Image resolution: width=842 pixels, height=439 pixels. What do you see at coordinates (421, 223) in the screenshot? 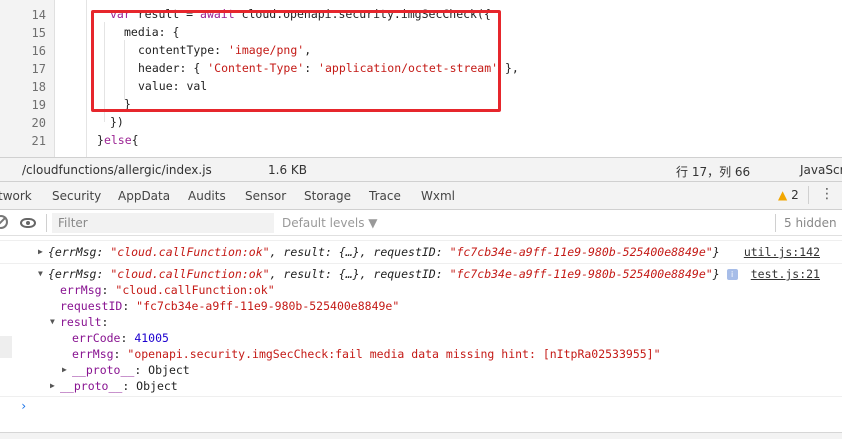
I see `console-filter-bar: Default levels ▼ 5 hidden` at bounding box center [421, 223].